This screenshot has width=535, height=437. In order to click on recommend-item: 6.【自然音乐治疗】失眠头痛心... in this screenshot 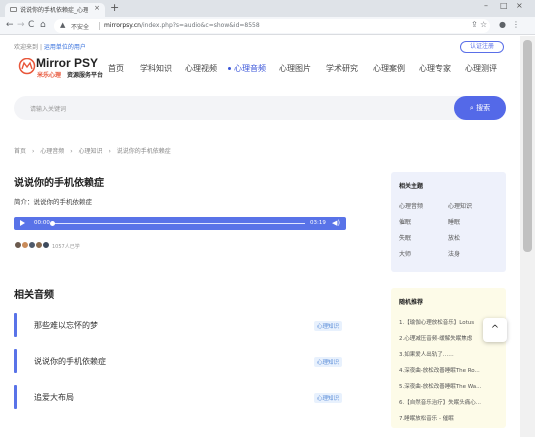, I will do `click(446, 402)`.